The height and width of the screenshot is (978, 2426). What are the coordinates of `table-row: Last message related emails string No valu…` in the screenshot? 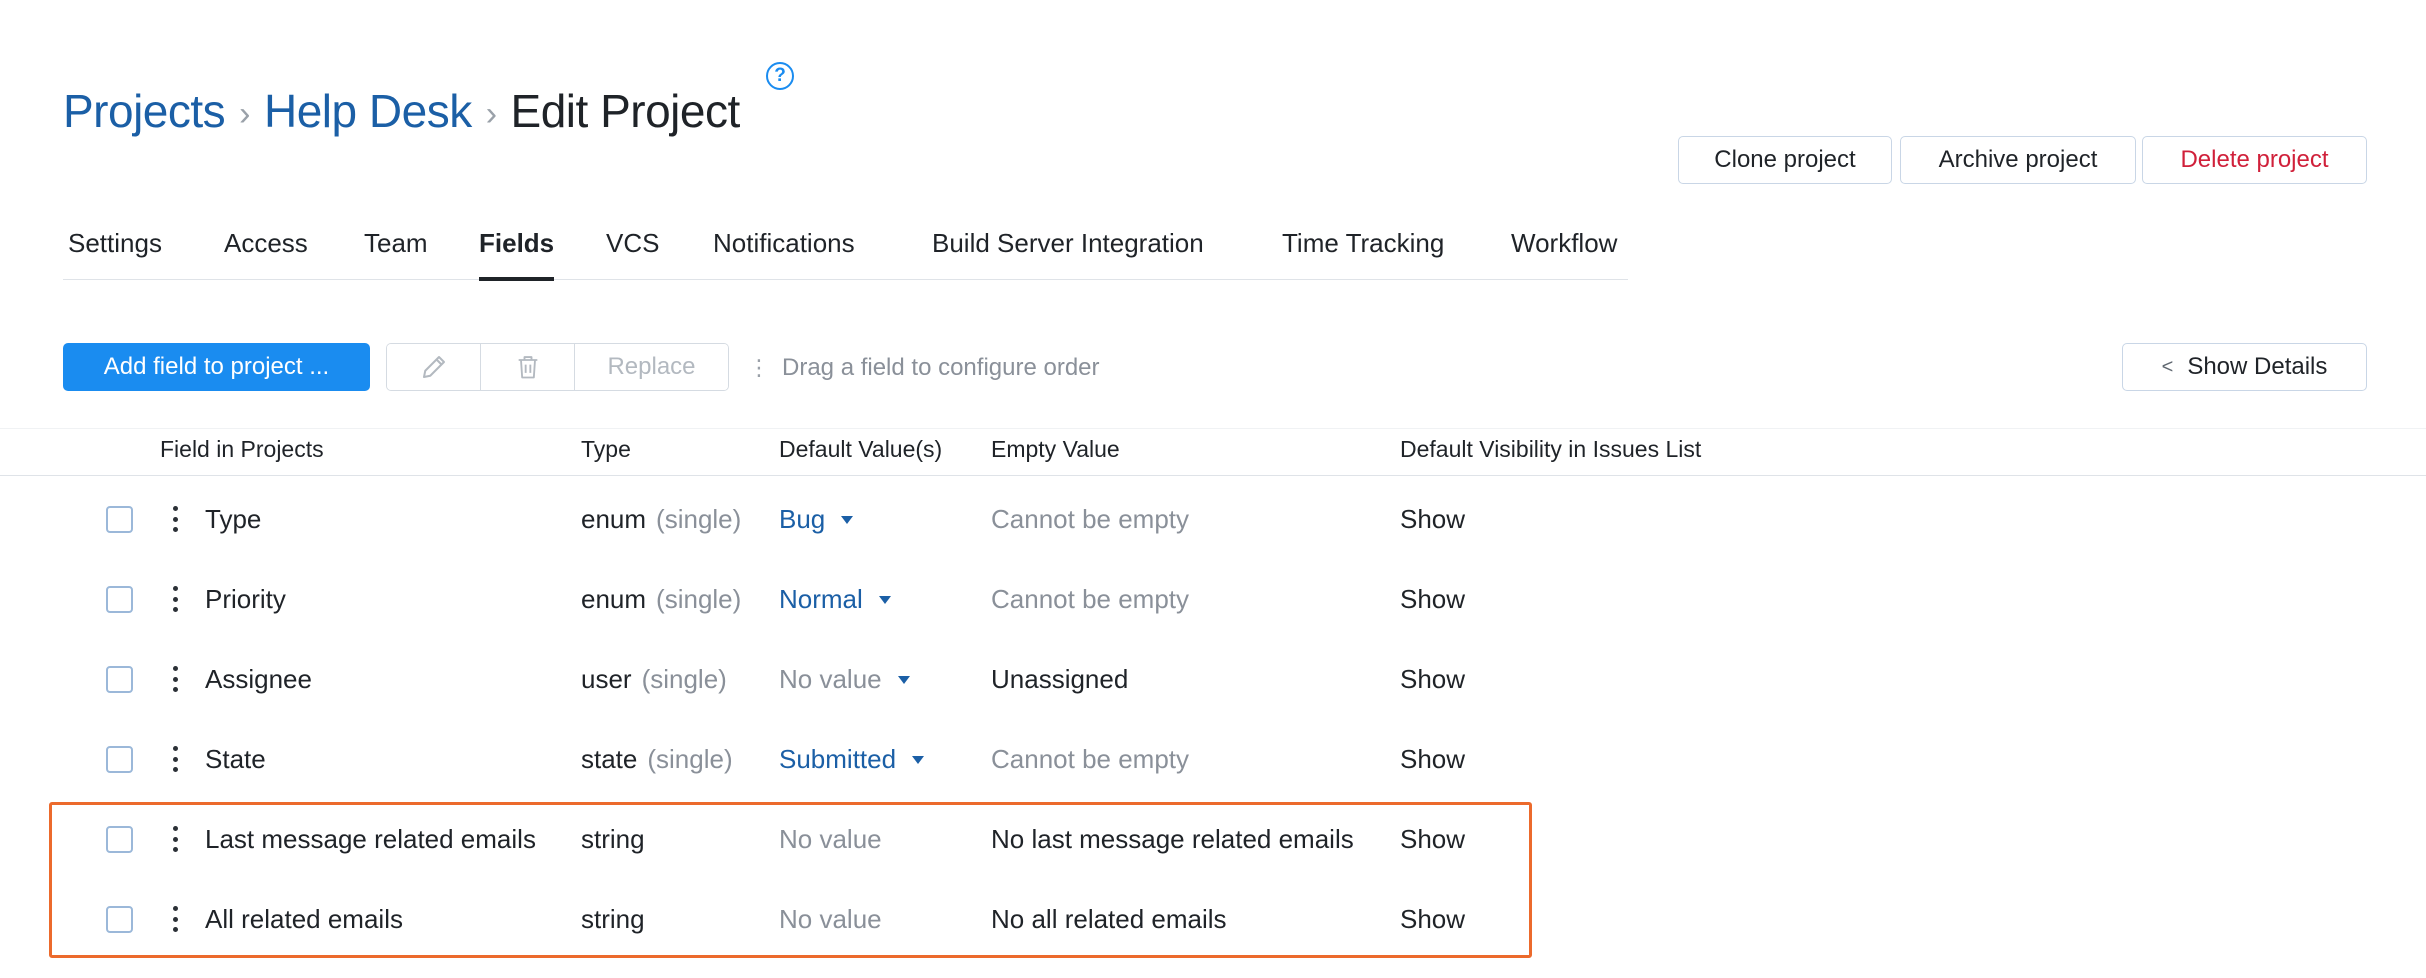 It's located at (780, 840).